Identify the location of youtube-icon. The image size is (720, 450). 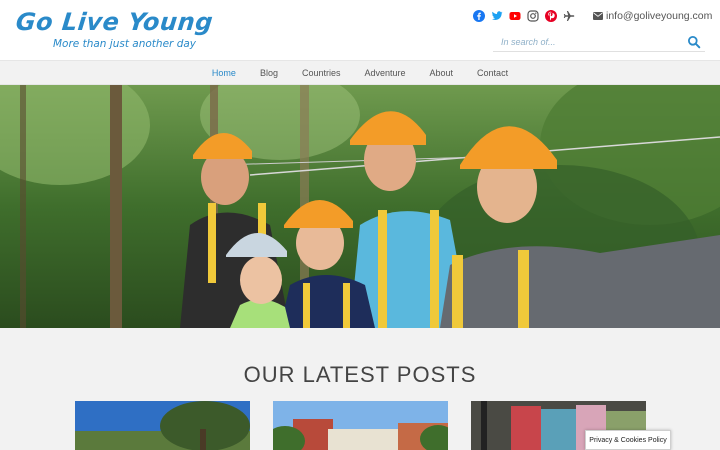
(514, 16).